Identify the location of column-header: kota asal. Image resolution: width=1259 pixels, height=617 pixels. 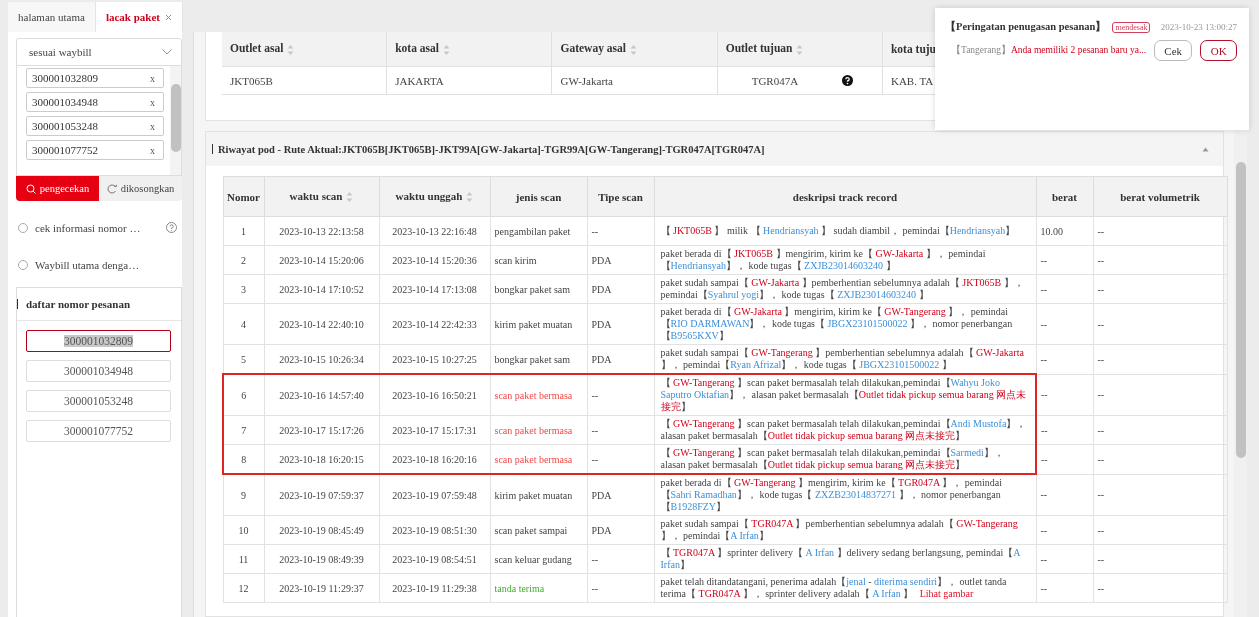
(469, 49).